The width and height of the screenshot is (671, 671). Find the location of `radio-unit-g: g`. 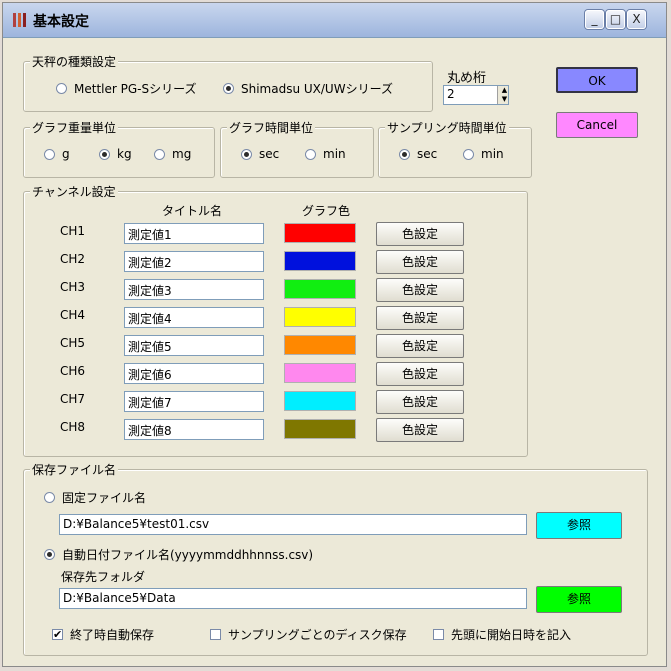

radio-unit-g: g is located at coordinates (57, 154).